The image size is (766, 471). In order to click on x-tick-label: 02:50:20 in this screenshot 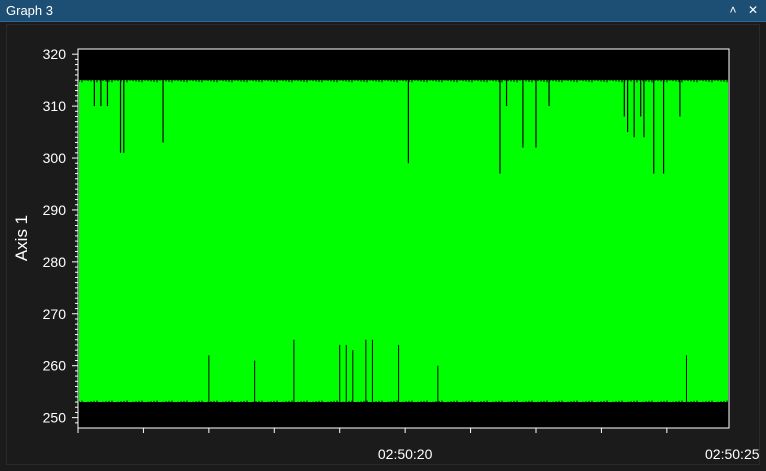, I will do `click(405, 454)`.